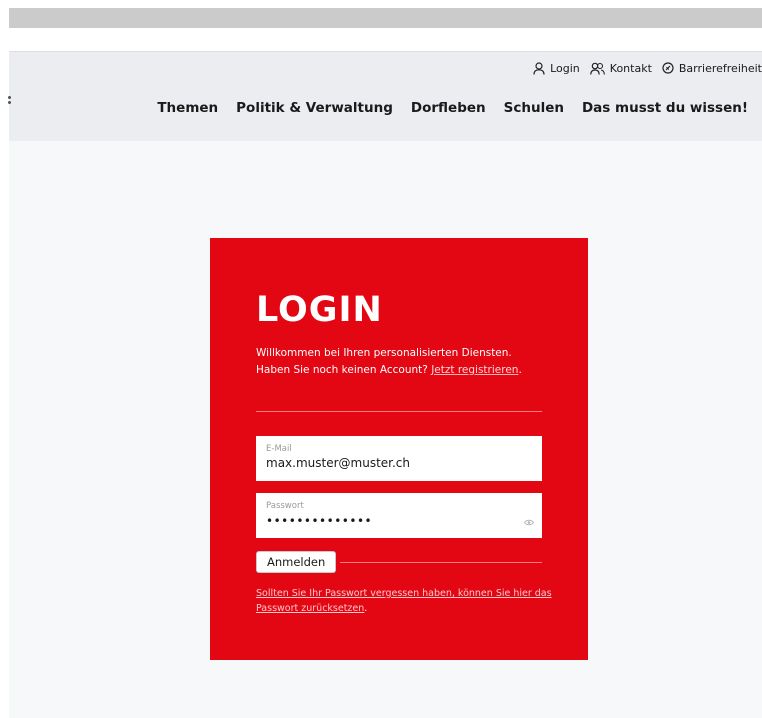  I want to click on password-input: ••••••••••••••, so click(399, 521).